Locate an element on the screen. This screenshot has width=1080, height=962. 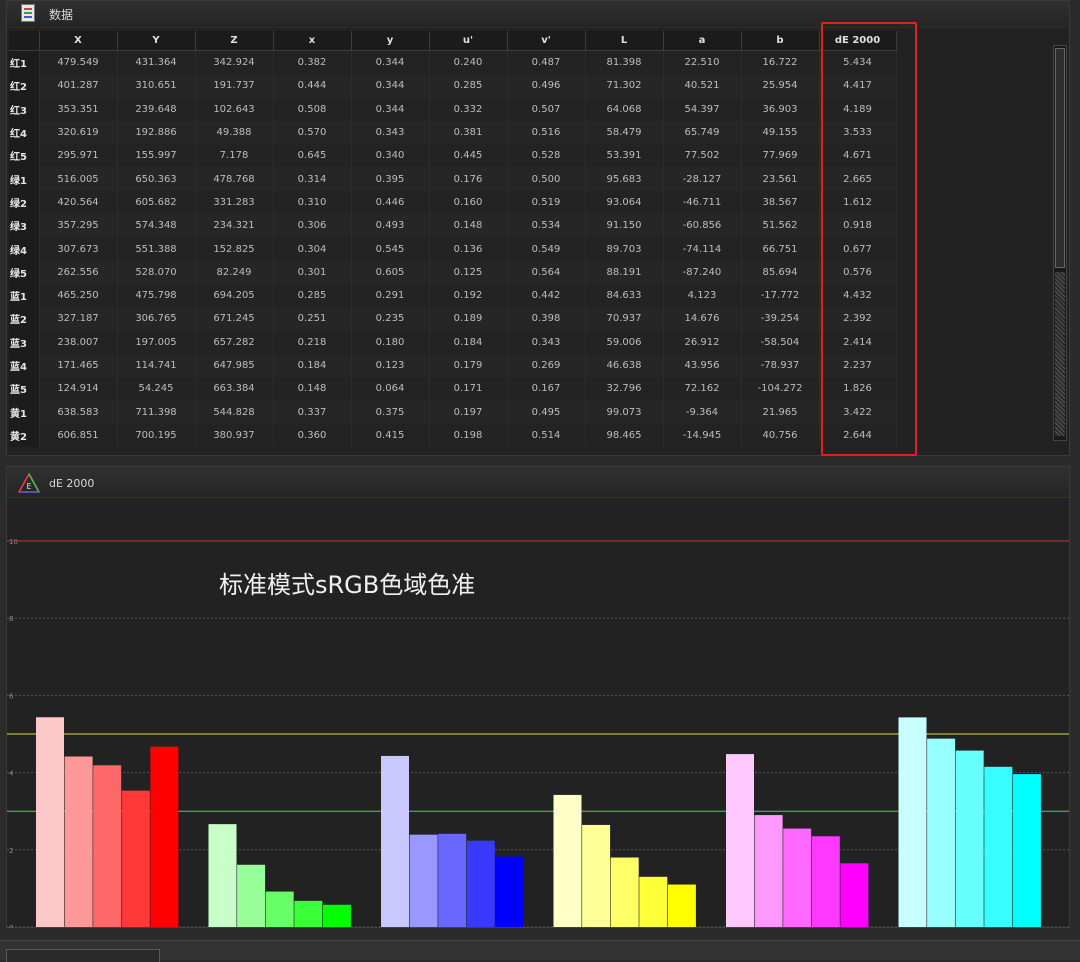
row-header: 绿3 is located at coordinates (24, 226).